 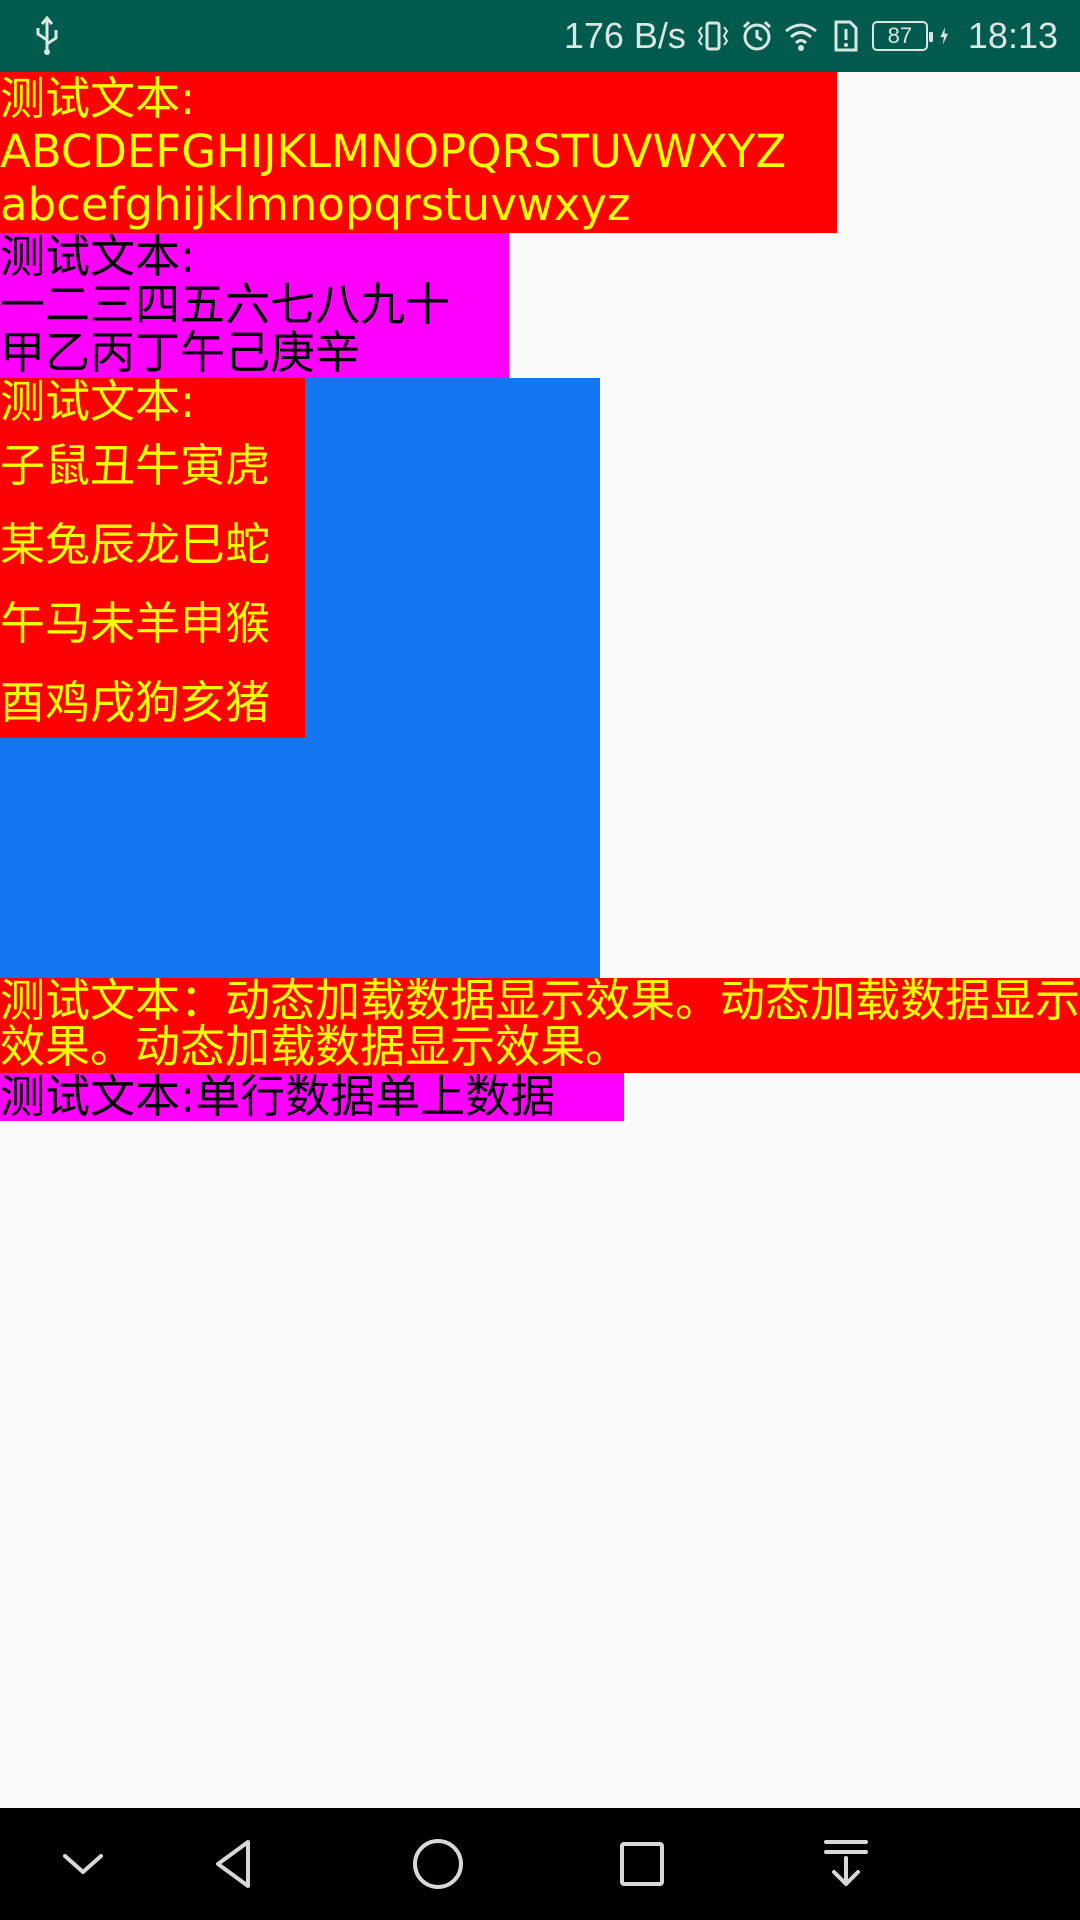 What do you see at coordinates (135, 702) in the screenshot?
I see `text-line: 酉鸡戌狗亥猪` at bounding box center [135, 702].